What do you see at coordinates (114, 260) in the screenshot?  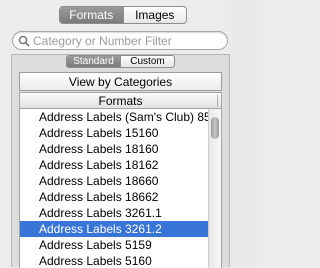 I see `list-item: Address Labels 5160` at bounding box center [114, 260].